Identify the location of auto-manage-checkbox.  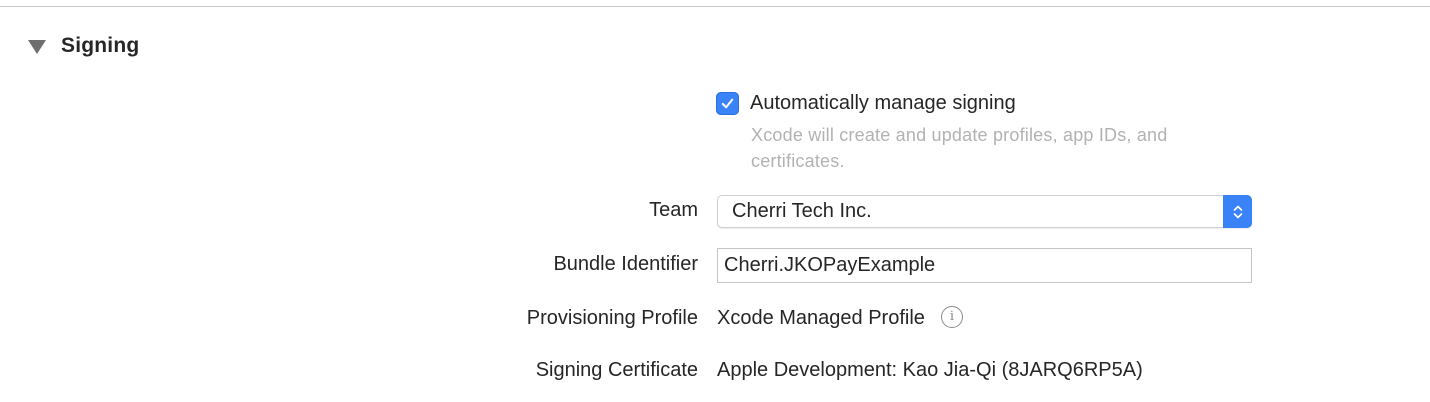
(727, 103).